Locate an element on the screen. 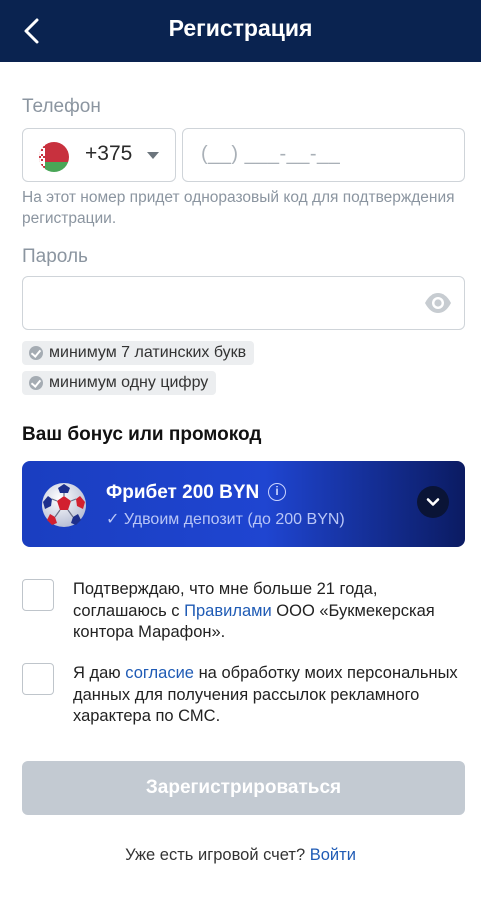 The width and height of the screenshot is (481, 900). expand-bonus-button is located at coordinates (433, 502).